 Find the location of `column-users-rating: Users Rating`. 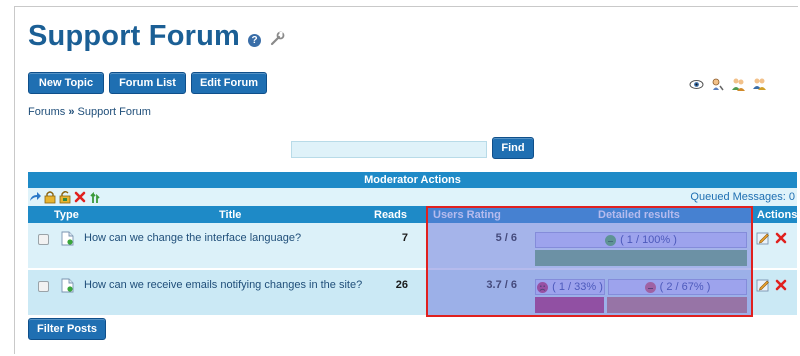

column-users-rating: Users Rating is located at coordinates (467, 215).